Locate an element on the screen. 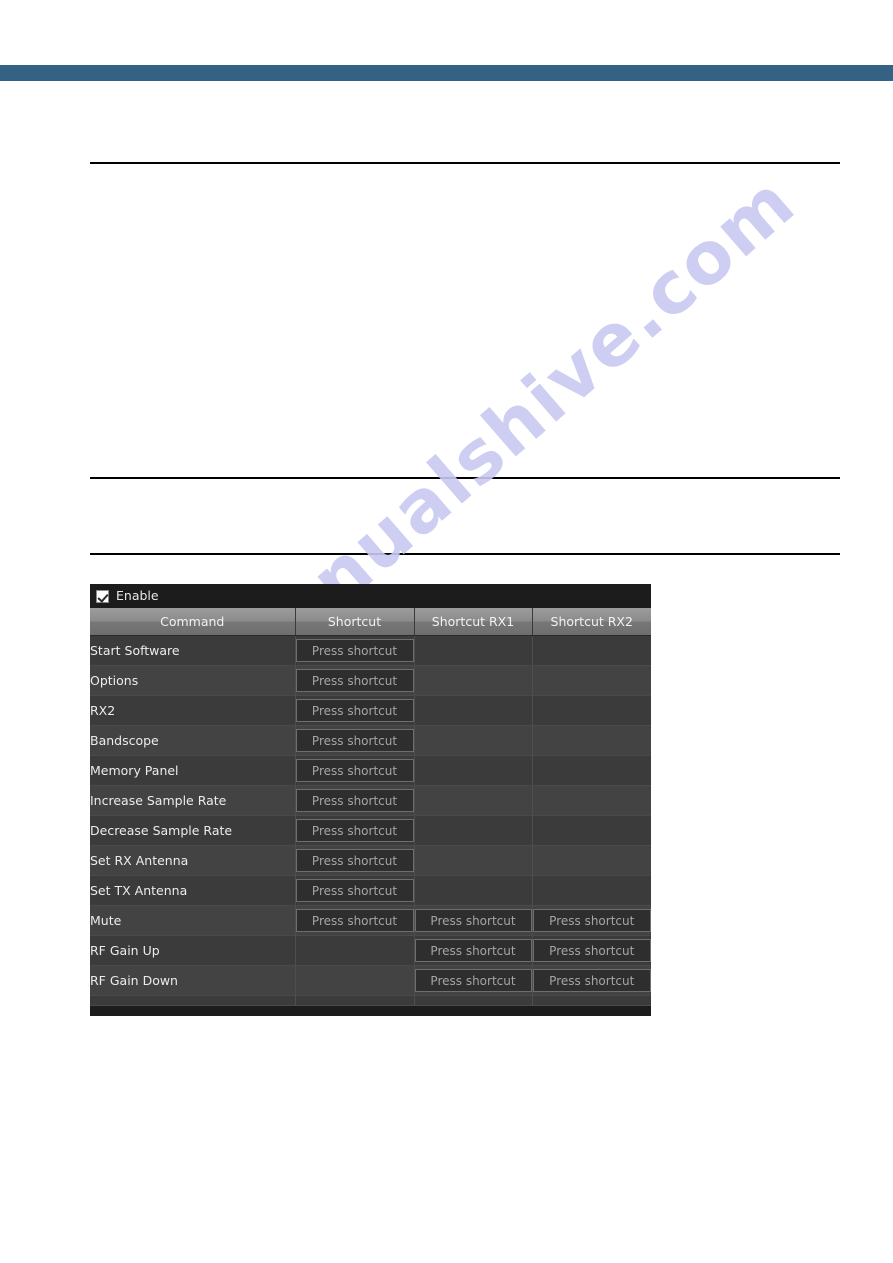 The width and height of the screenshot is (893, 1263). table-row: Increase Sample Rate Press shortcut is located at coordinates (370, 800).